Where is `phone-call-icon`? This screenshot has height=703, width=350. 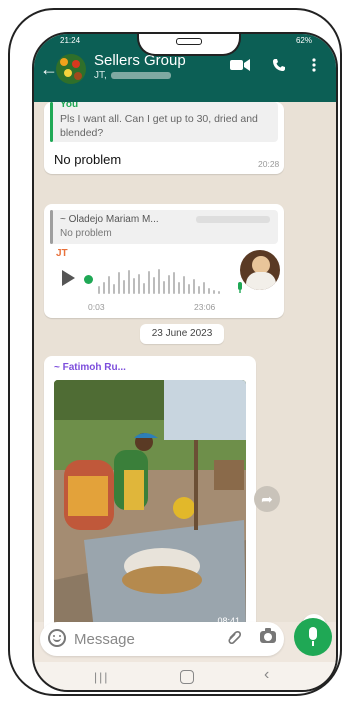
phone-call-icon is located at coordinates (279, 67).